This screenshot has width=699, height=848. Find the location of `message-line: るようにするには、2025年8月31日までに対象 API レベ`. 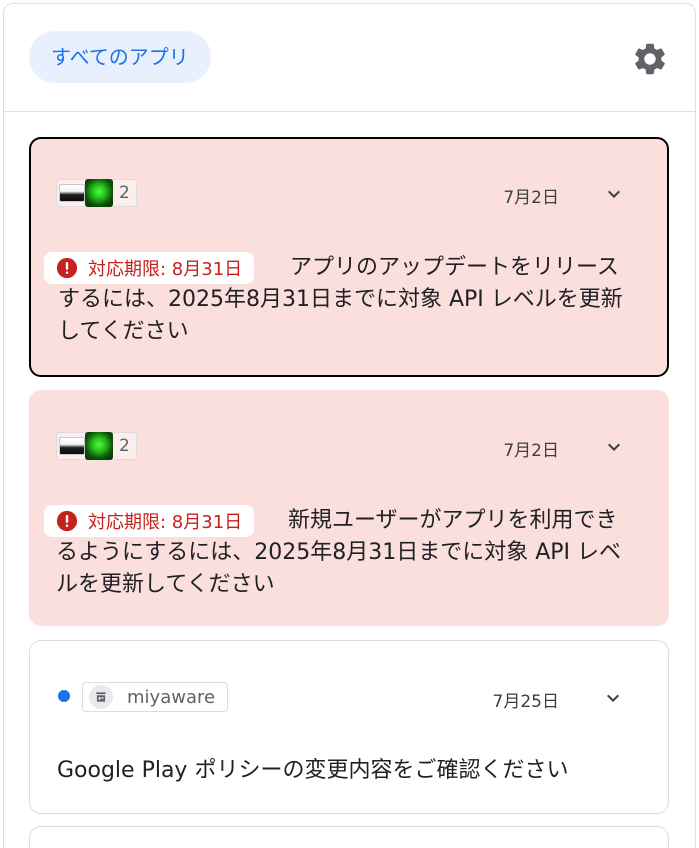

message-line: るようにするには、2025年8月31日までに対象 API レベ is located at coordinates (338, 552).